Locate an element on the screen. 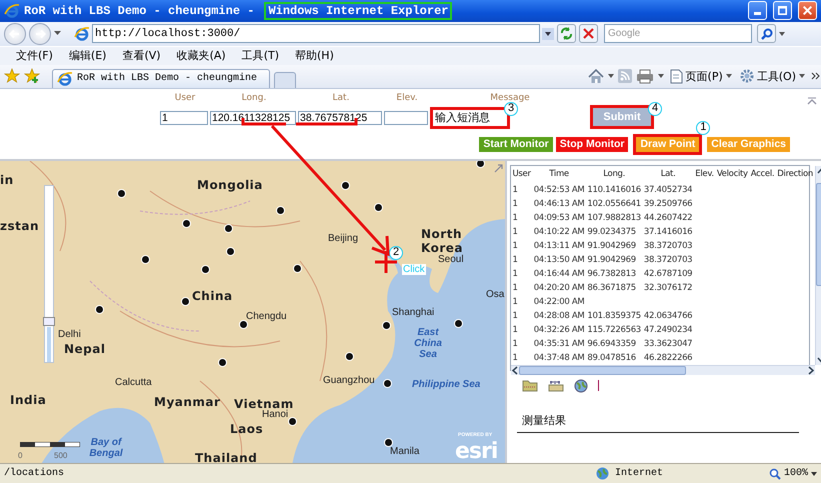 The height and width of the screenshot is (483, 821). sea-label: Philippine Sea is located at coordinates (446, 384).